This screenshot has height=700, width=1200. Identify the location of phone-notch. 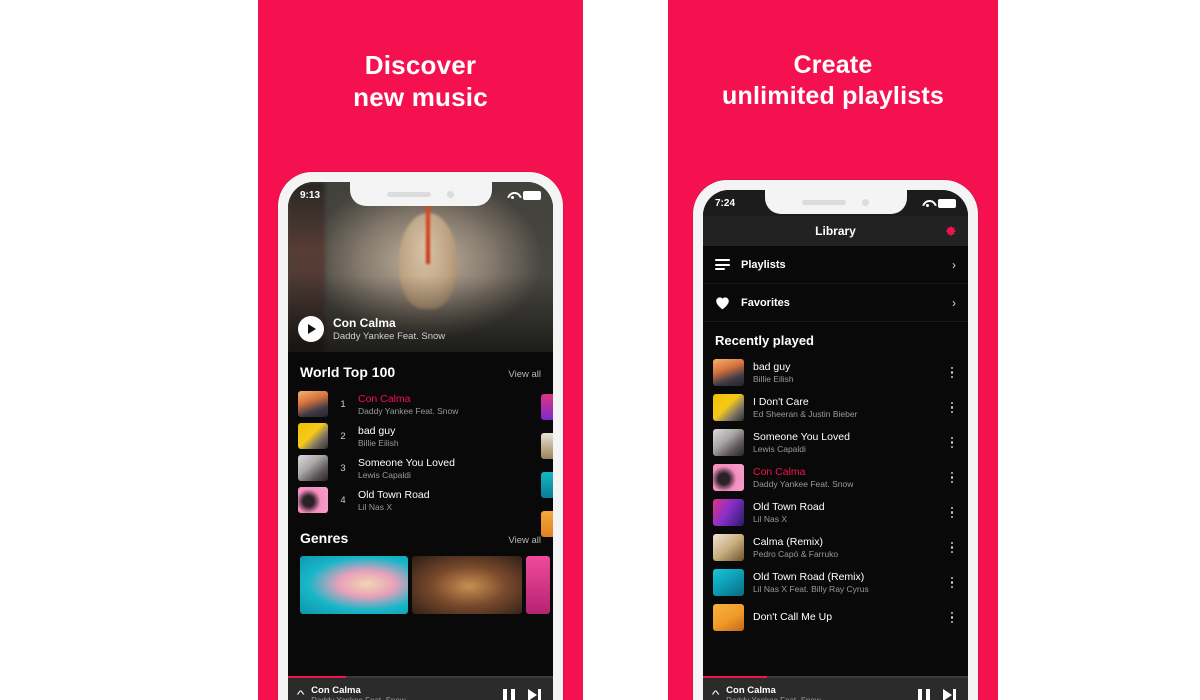
(420, 194).